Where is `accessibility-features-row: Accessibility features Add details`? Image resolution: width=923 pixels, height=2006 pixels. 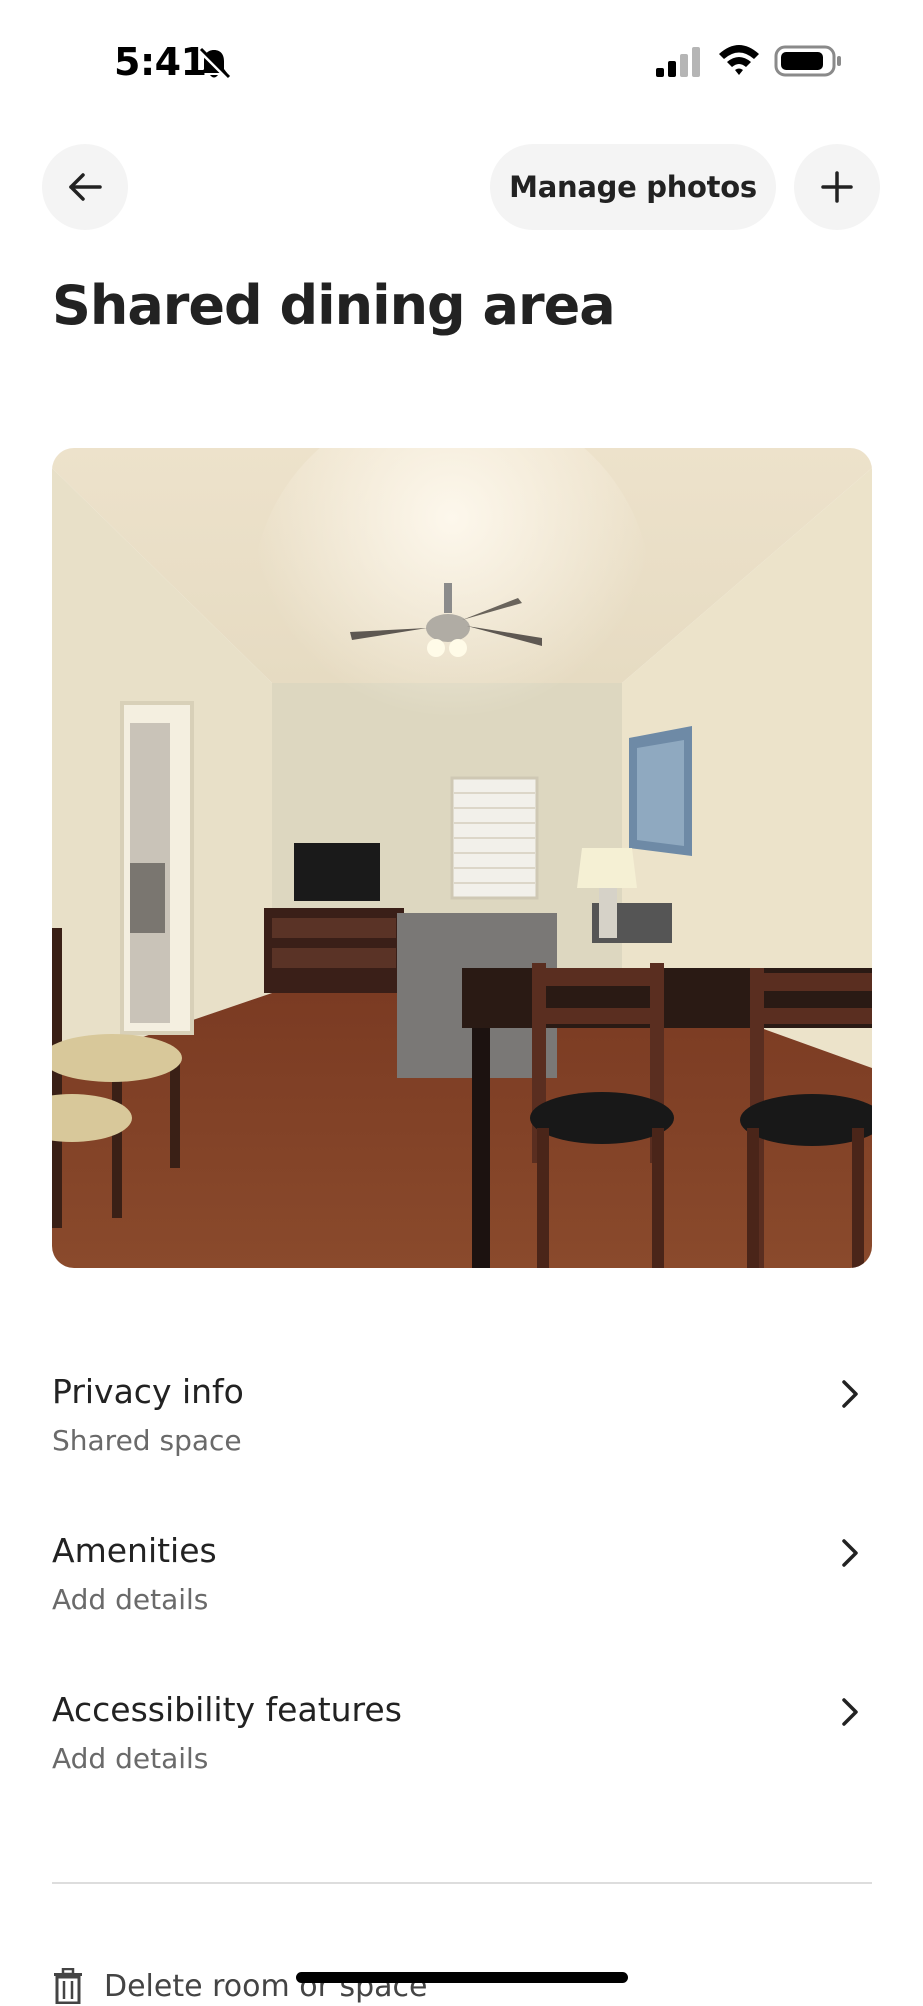 accessibility-features-row: Accessibility features Add details is located at coordinates (462, 1745).